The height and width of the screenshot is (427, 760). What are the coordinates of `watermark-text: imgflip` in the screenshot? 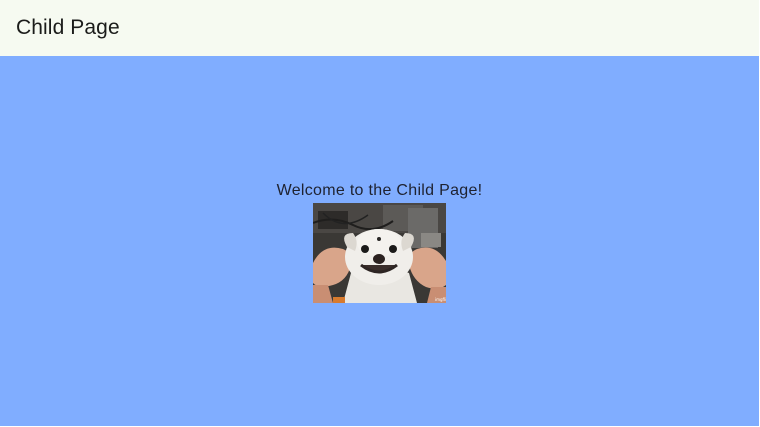 It's located at (440, 299).